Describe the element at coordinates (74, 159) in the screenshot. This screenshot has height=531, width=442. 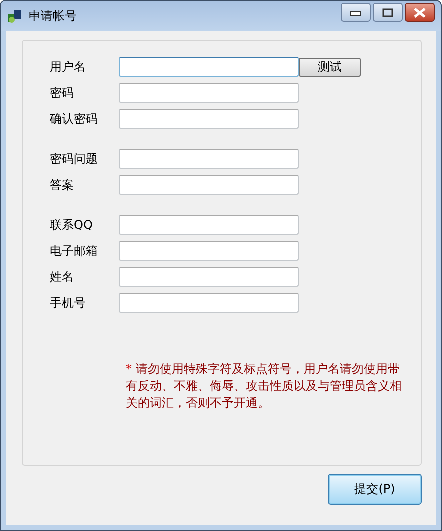
I see `field-label: 密码问题` at that location.